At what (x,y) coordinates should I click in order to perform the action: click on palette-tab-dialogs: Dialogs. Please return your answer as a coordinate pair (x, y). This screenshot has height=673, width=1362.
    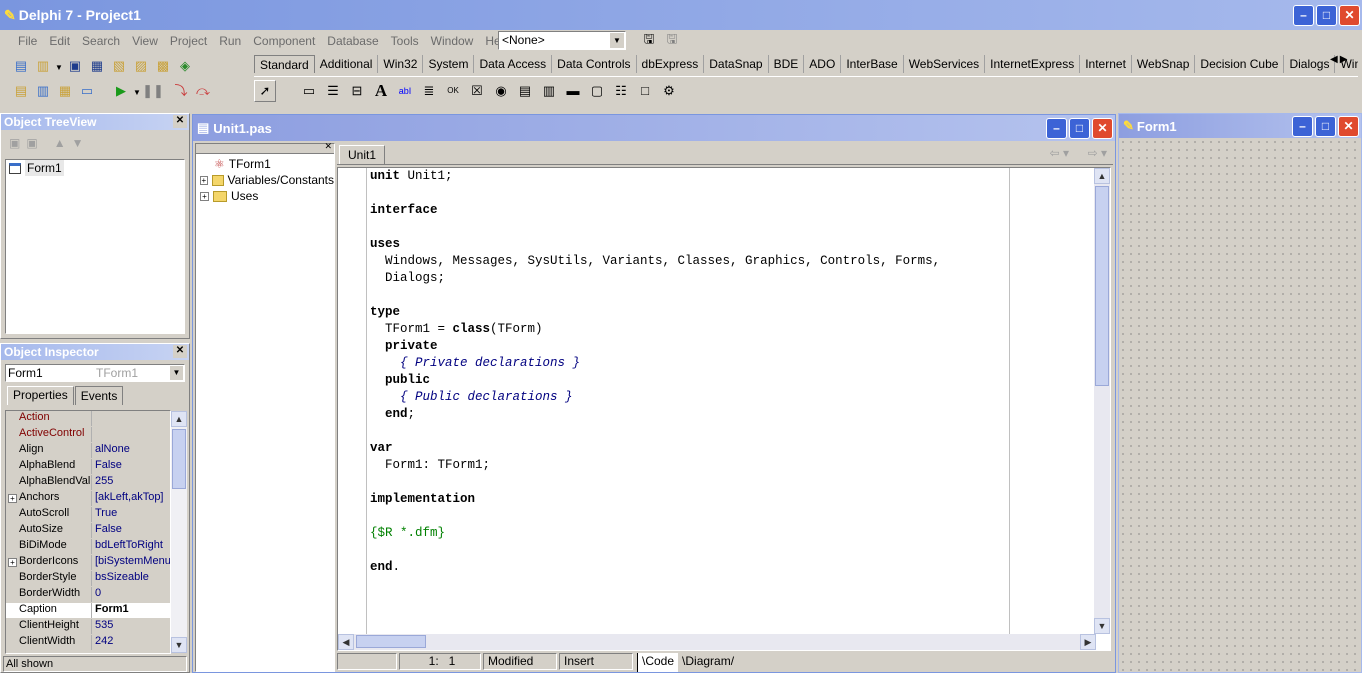
    Looking at the image, I should click on (1310, 64).